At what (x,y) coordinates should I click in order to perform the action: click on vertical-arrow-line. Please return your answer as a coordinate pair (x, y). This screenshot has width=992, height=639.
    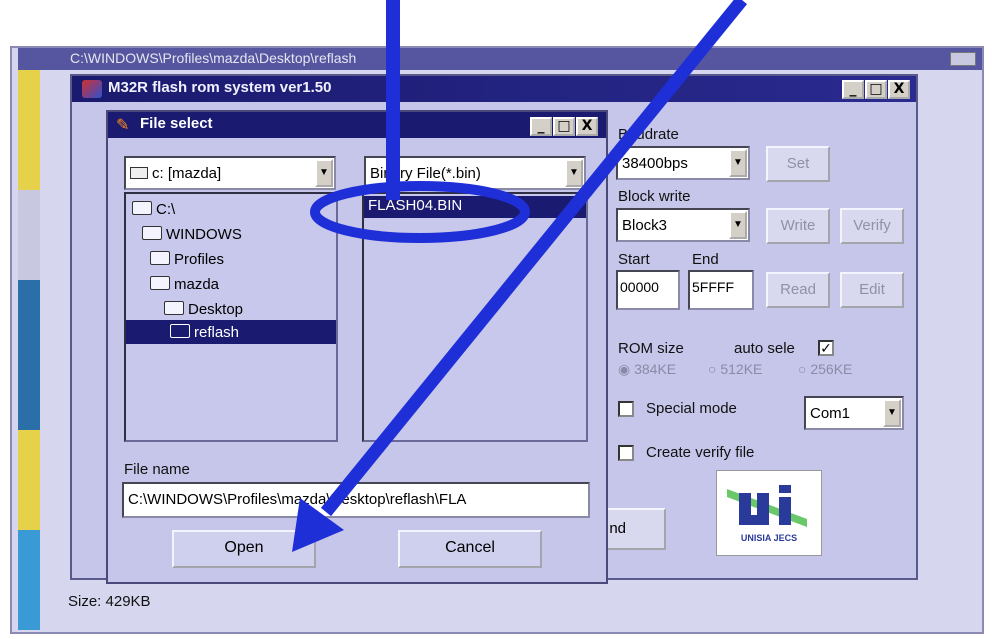
    Looking at the image, I should click on (393, 100).